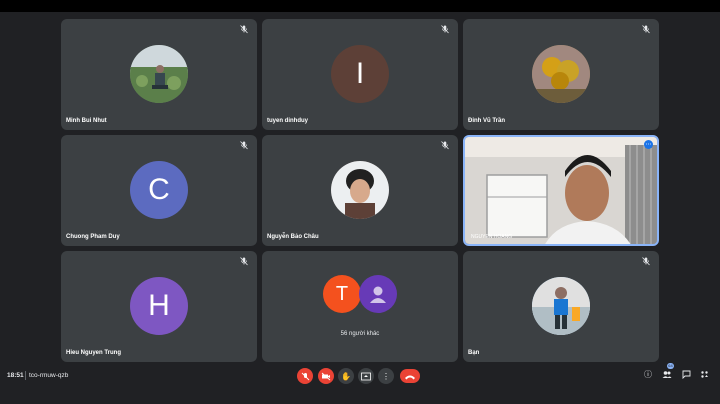  What do you see at coordinates (287, 121) in the screenshot?
I see `participant-name: tuyen dinhduy` at bounding box center [287, 121].